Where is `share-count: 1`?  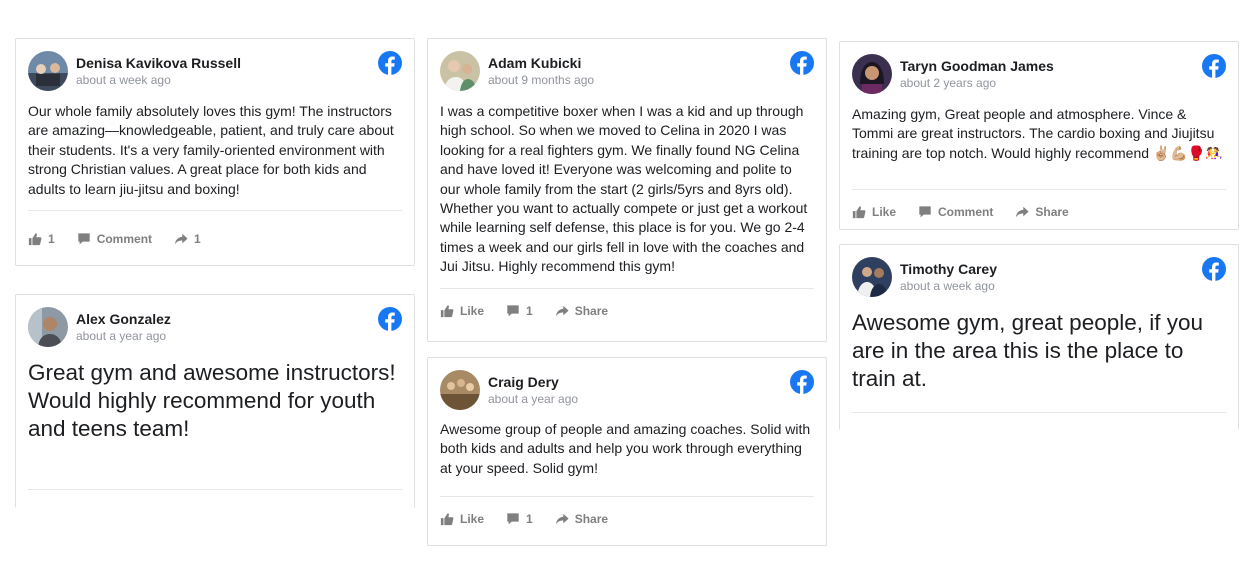 share-count: 1 is located at coordinates (197, 239).